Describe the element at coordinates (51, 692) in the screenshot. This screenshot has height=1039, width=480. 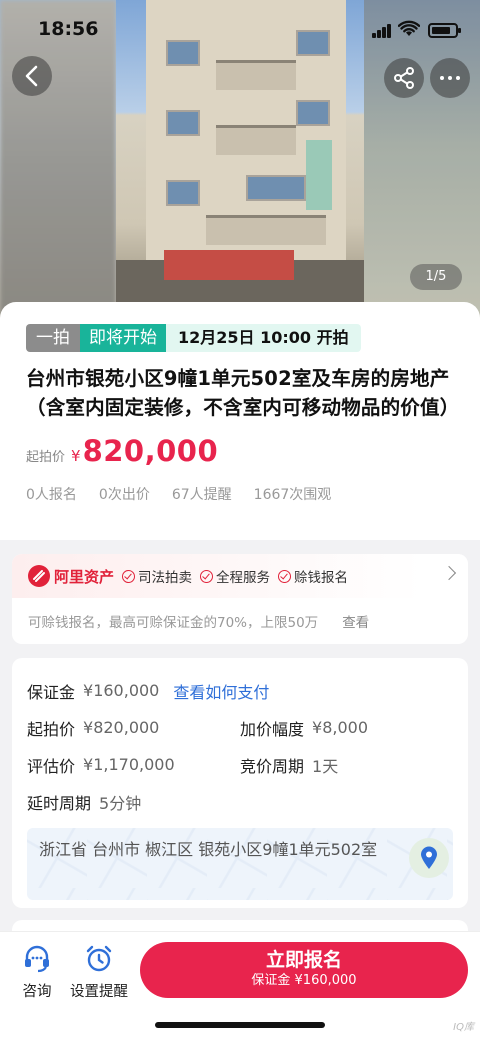
I see `deposit-label: 保证金` at that location.